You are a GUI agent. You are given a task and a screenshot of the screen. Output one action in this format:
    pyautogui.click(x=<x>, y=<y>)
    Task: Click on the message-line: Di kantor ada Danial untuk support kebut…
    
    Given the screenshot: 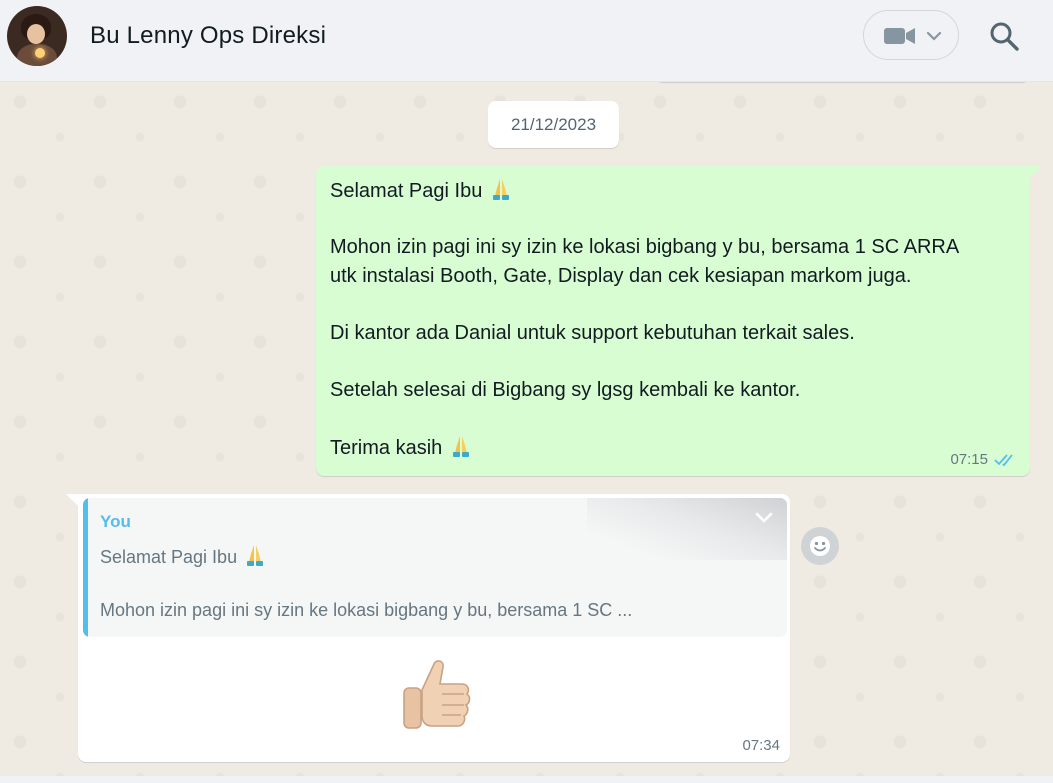 What is the action you would take?
    pyautogui.click(x=592, y=333)
    